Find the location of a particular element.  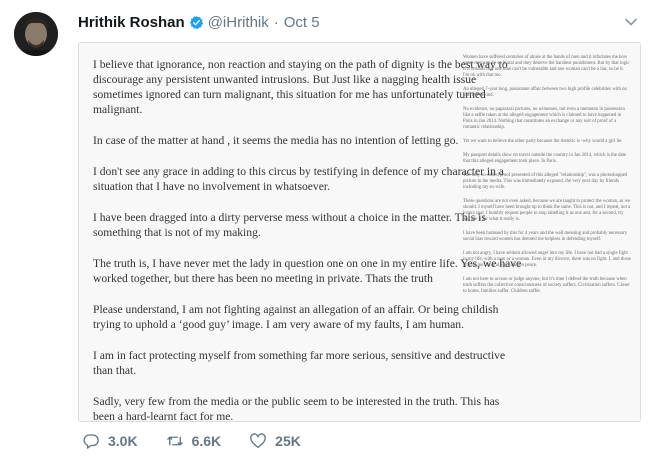

chevron-down-icon is located at coordinates (631, 22).